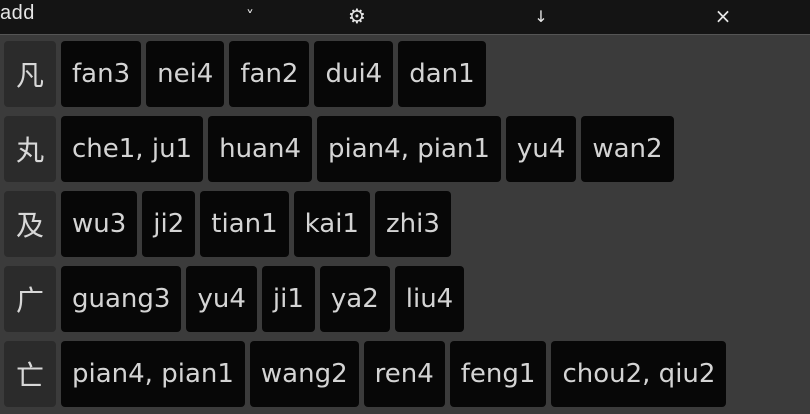  I want to click on pinyin-option: liu4, so click(429, 299).